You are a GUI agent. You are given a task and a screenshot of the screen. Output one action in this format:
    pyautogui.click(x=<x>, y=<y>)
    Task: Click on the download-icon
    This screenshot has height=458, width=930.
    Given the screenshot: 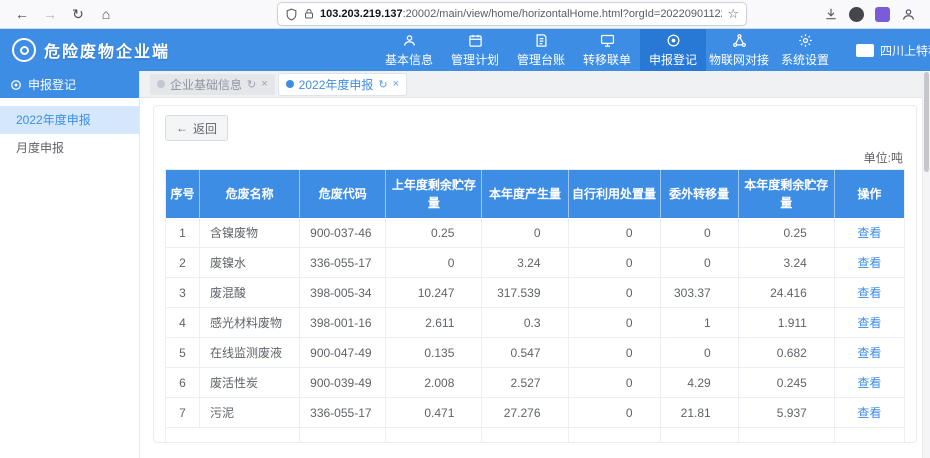 What is the action you would take?
    pyautogui.click(x=831, y=14)
    